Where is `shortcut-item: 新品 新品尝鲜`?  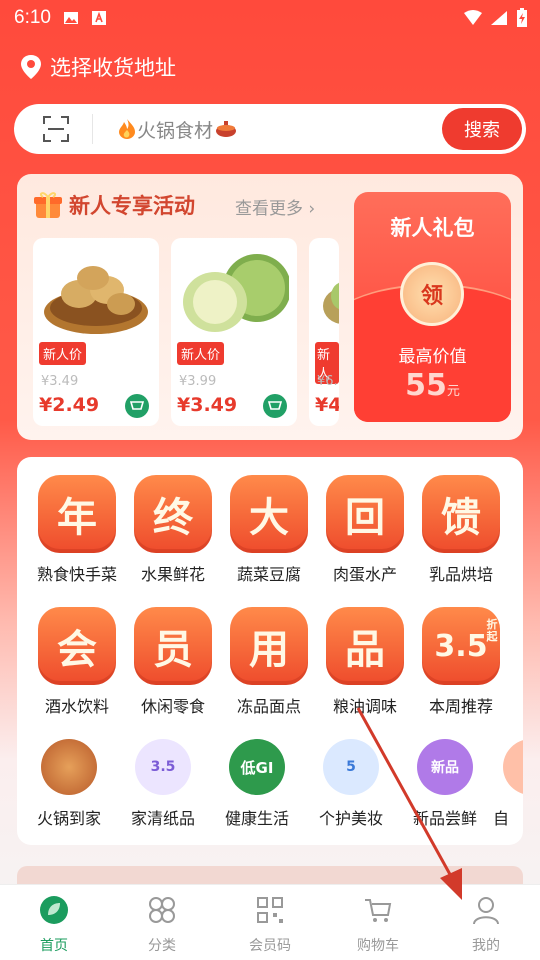 shortcut-item: 新品 新品尝鲜 is located at coordinates (445, 784).